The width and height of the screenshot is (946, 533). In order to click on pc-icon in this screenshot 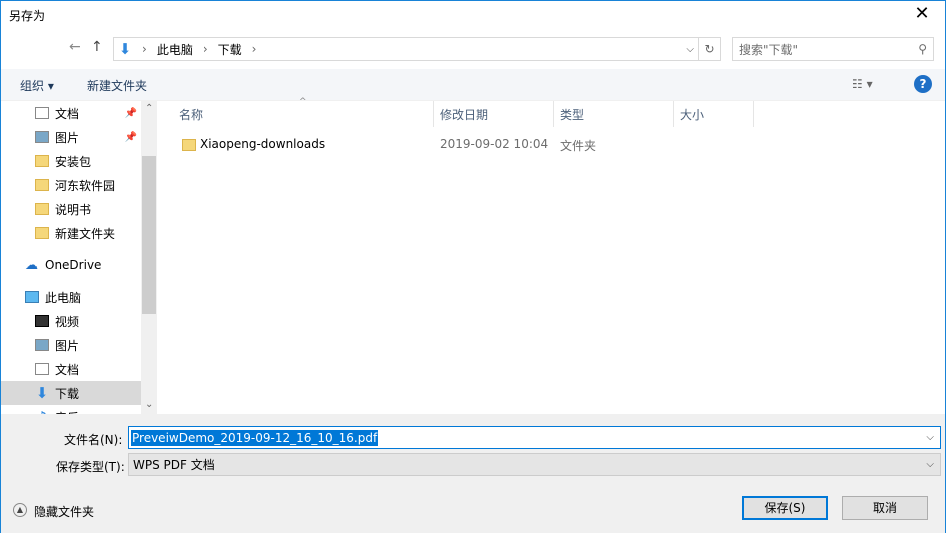, I will do `click(32, 297)`.